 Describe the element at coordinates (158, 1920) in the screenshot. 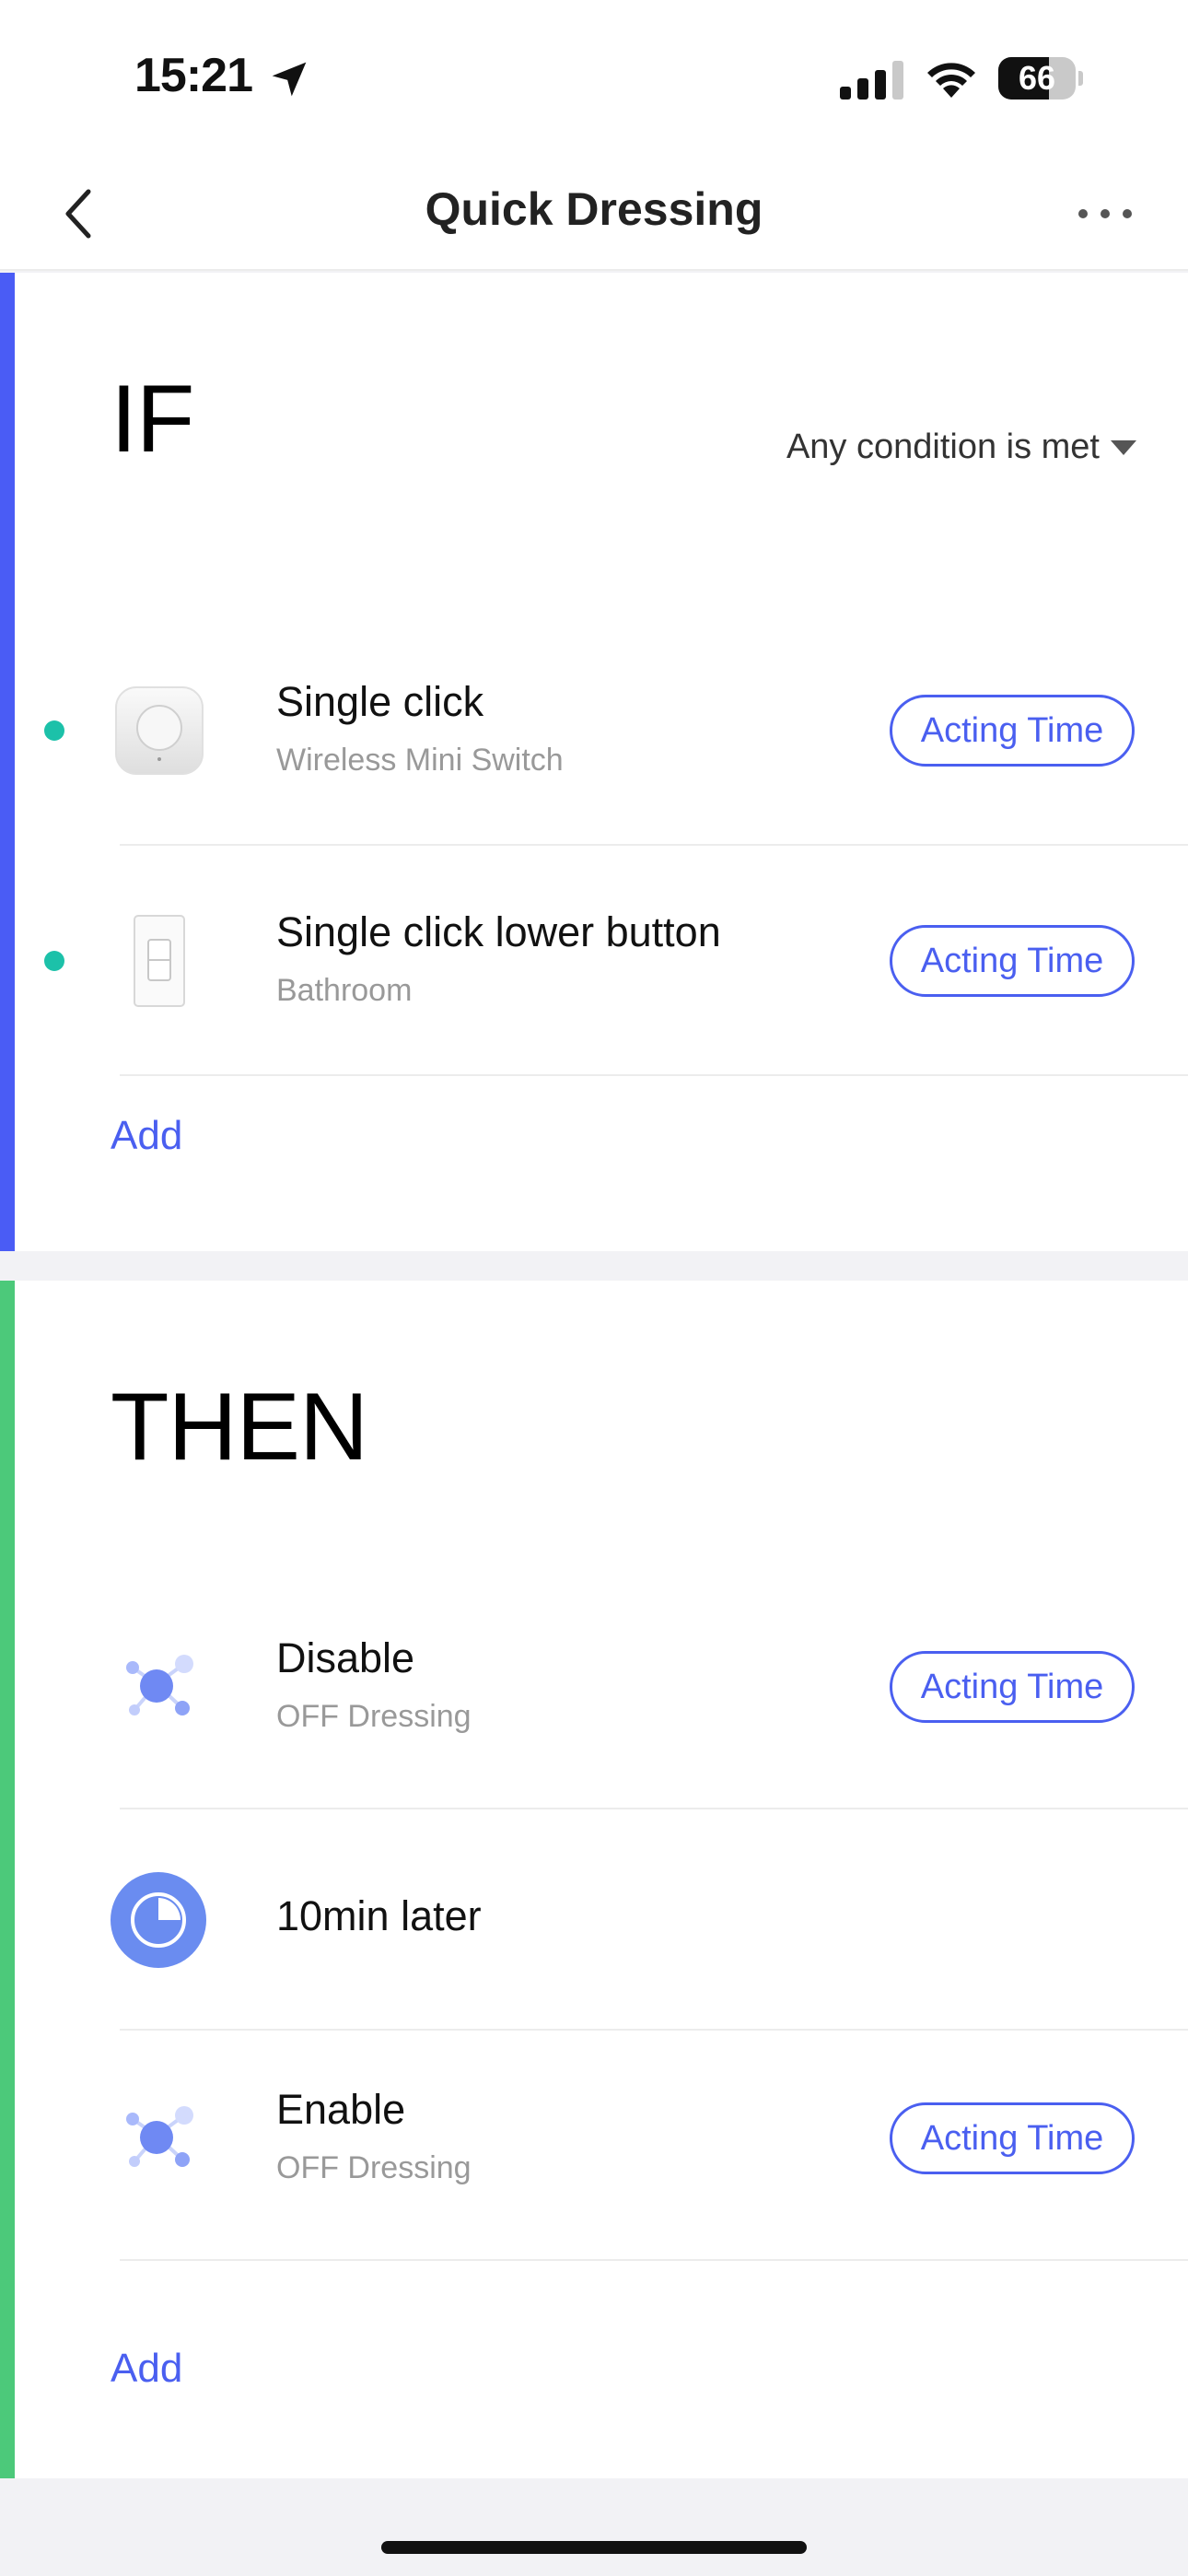

I see `timer-icon` at that location.